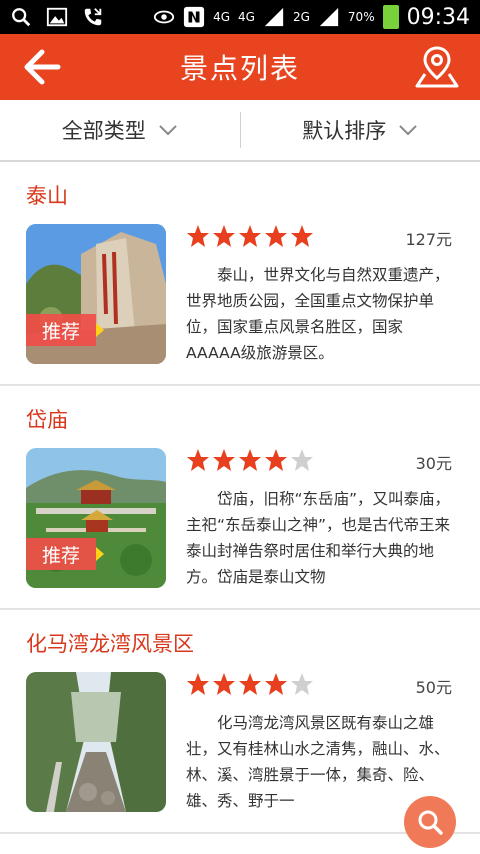 The image size is (480, 854). I want to click on sort-dropdown: 默认排序, so click(360, 130).